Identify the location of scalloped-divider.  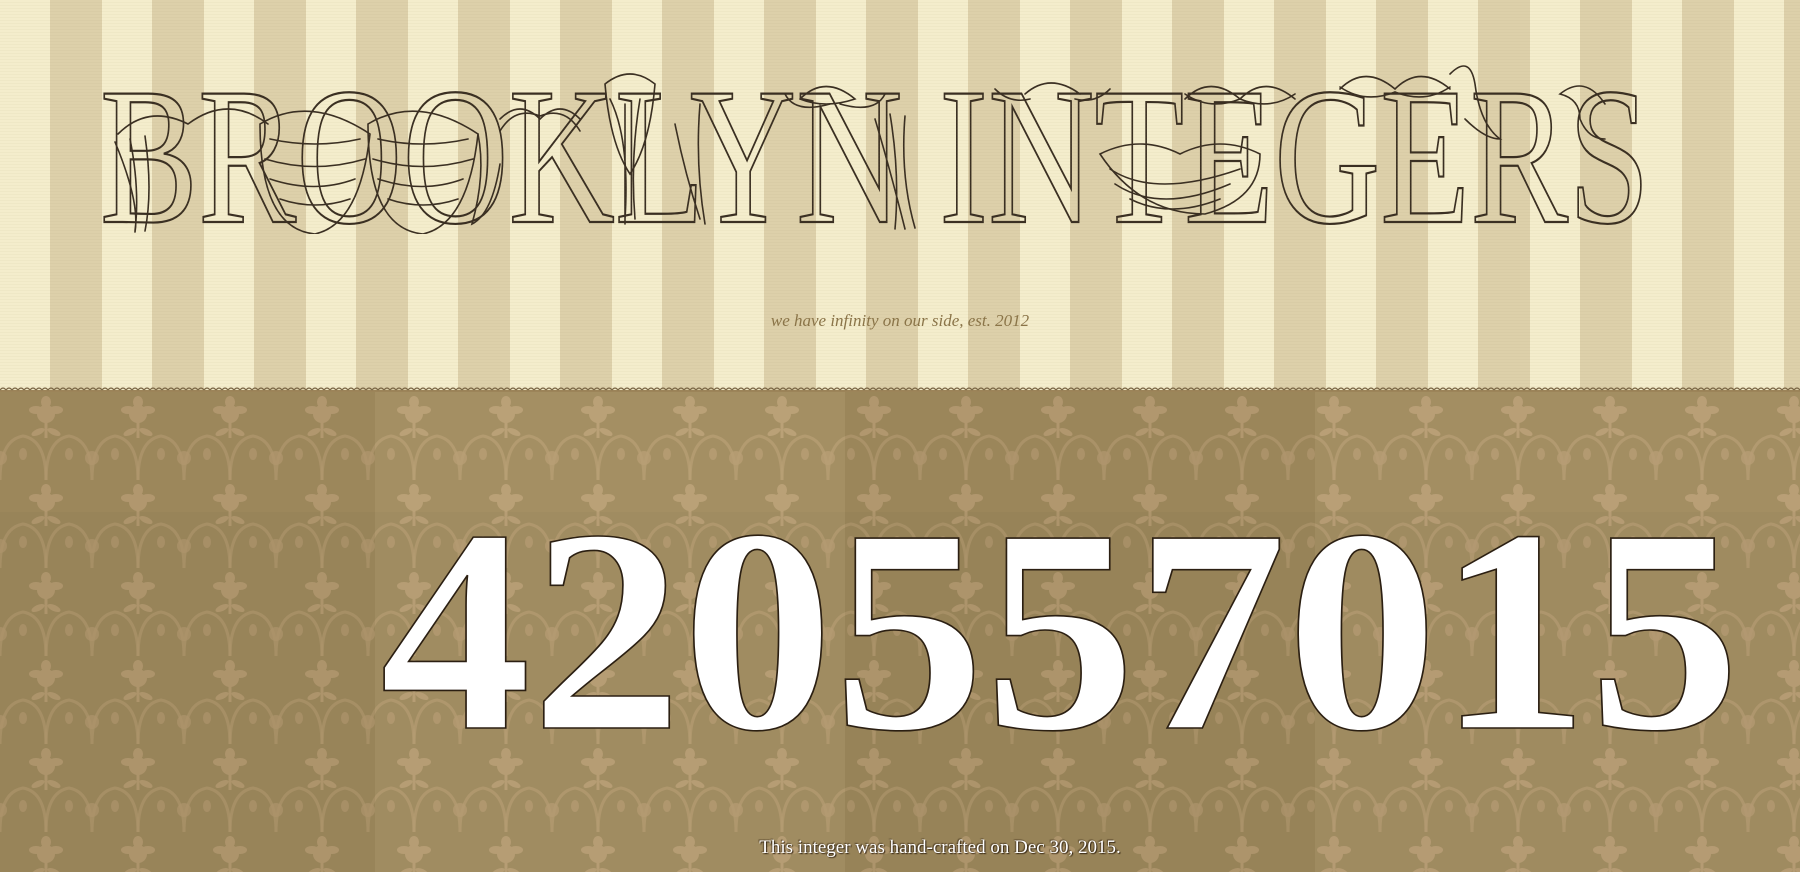
(900, 390).